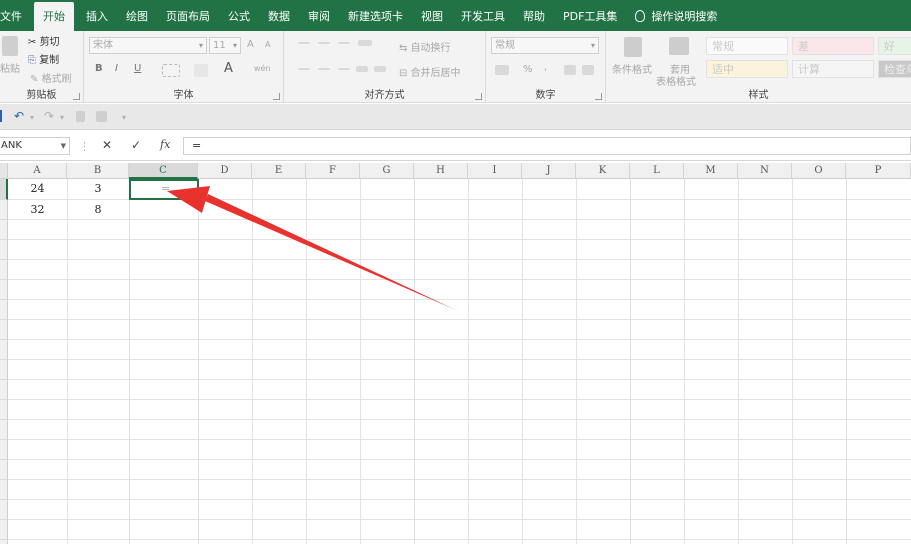 The image size is (911, 544). I want to click on style-check-cell: 检查单, so click(894, 69).